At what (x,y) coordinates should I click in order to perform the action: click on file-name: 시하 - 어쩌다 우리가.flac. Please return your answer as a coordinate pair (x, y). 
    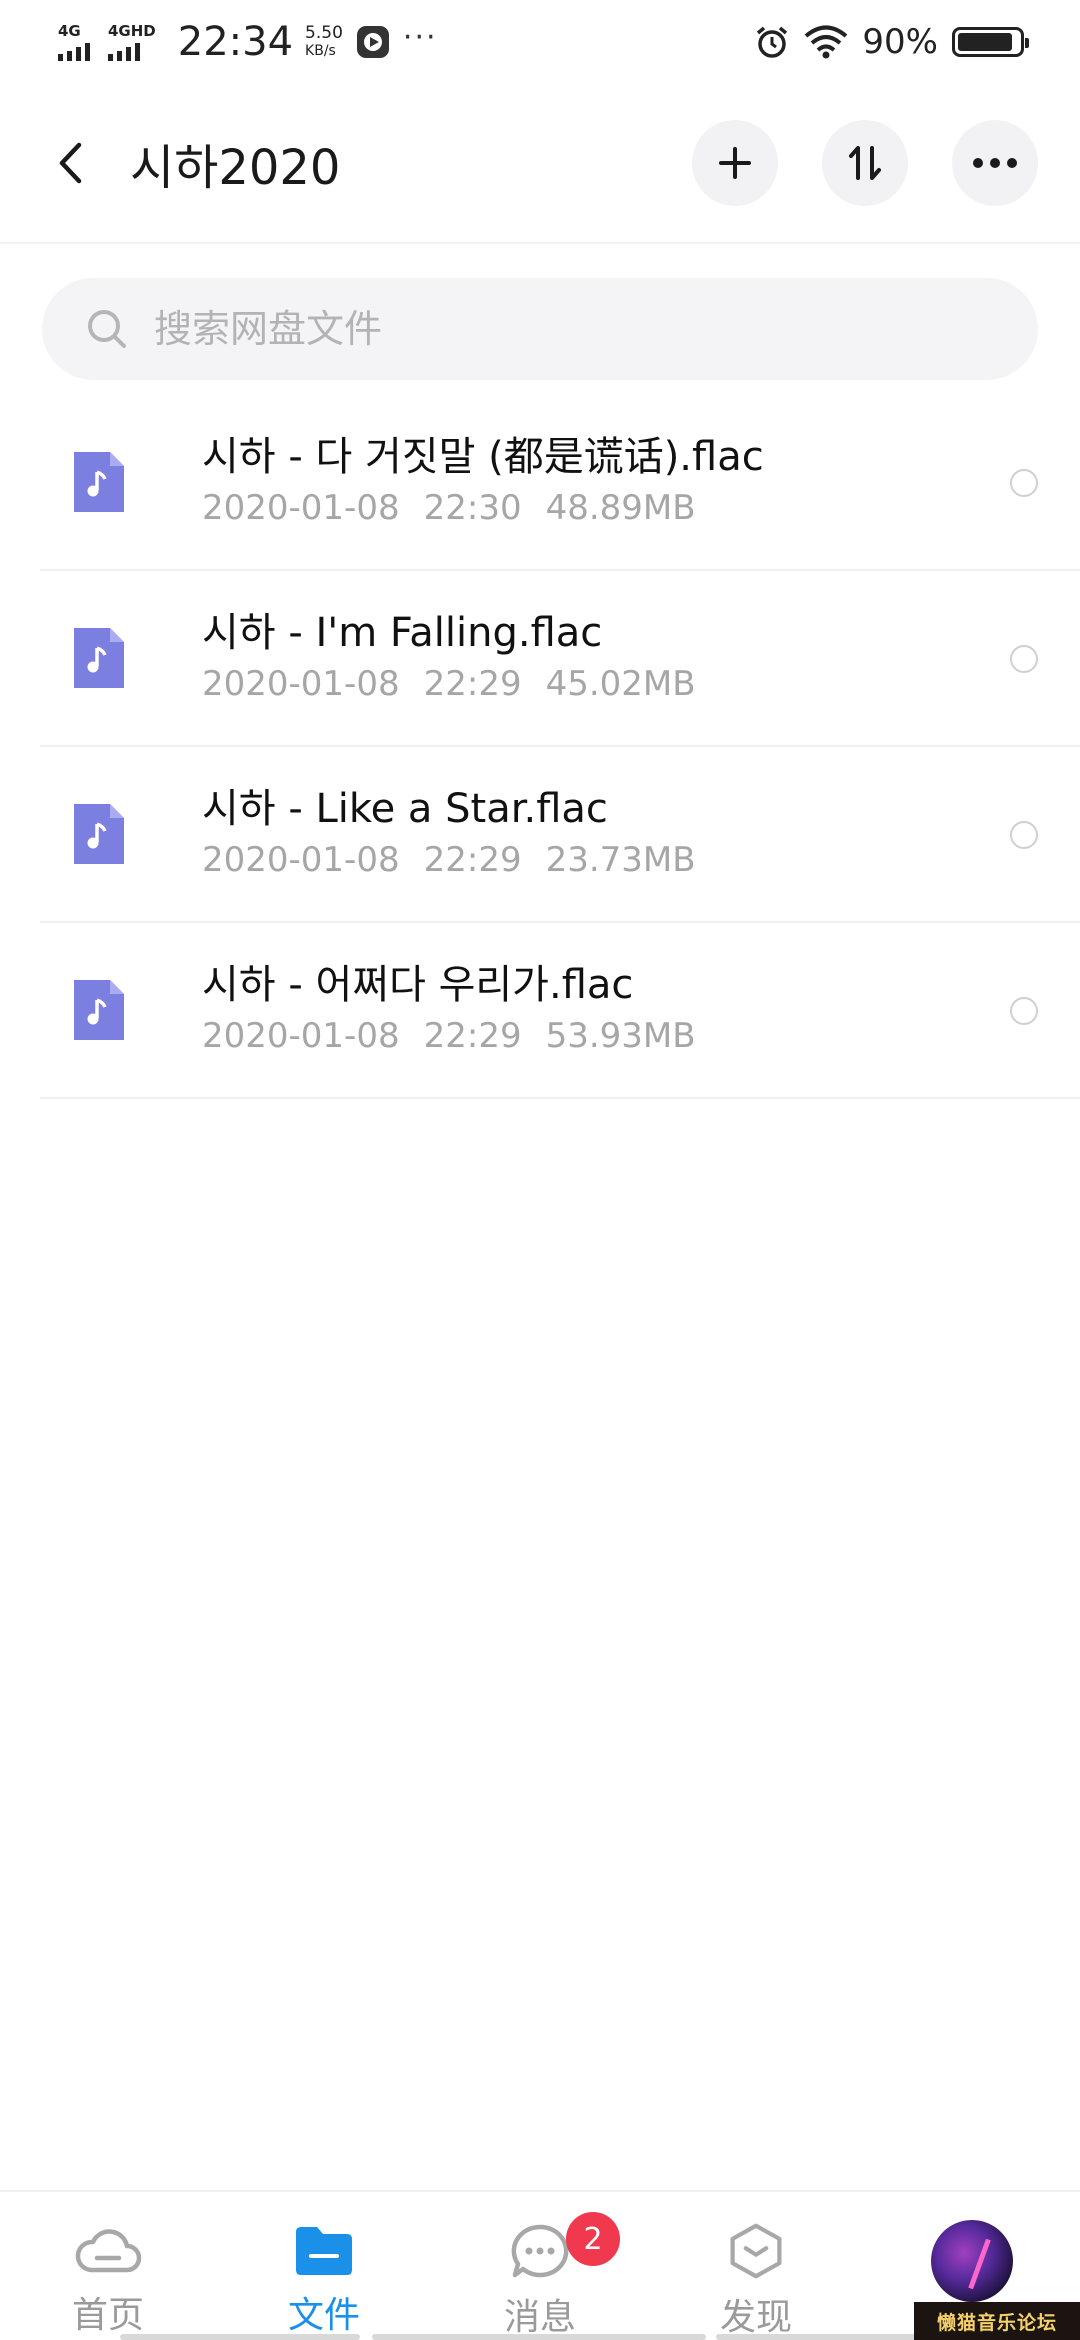
    Looking at the image, I should click on (418, 985).